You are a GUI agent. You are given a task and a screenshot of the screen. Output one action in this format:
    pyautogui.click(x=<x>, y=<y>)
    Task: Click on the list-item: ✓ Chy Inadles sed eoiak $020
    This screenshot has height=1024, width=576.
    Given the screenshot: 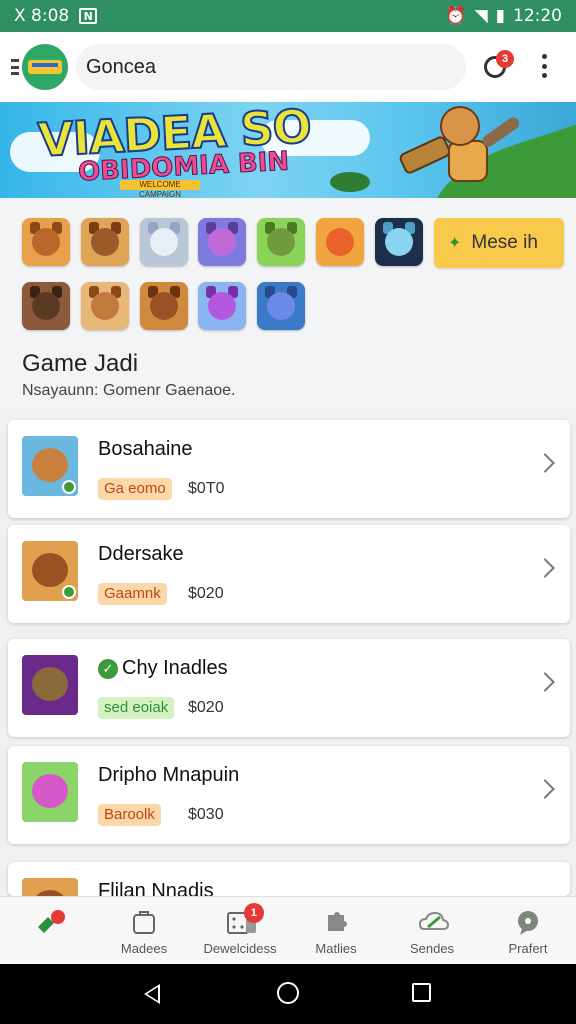 What is the action you would take?
    pyautogui.click(x=289, y=688)
    